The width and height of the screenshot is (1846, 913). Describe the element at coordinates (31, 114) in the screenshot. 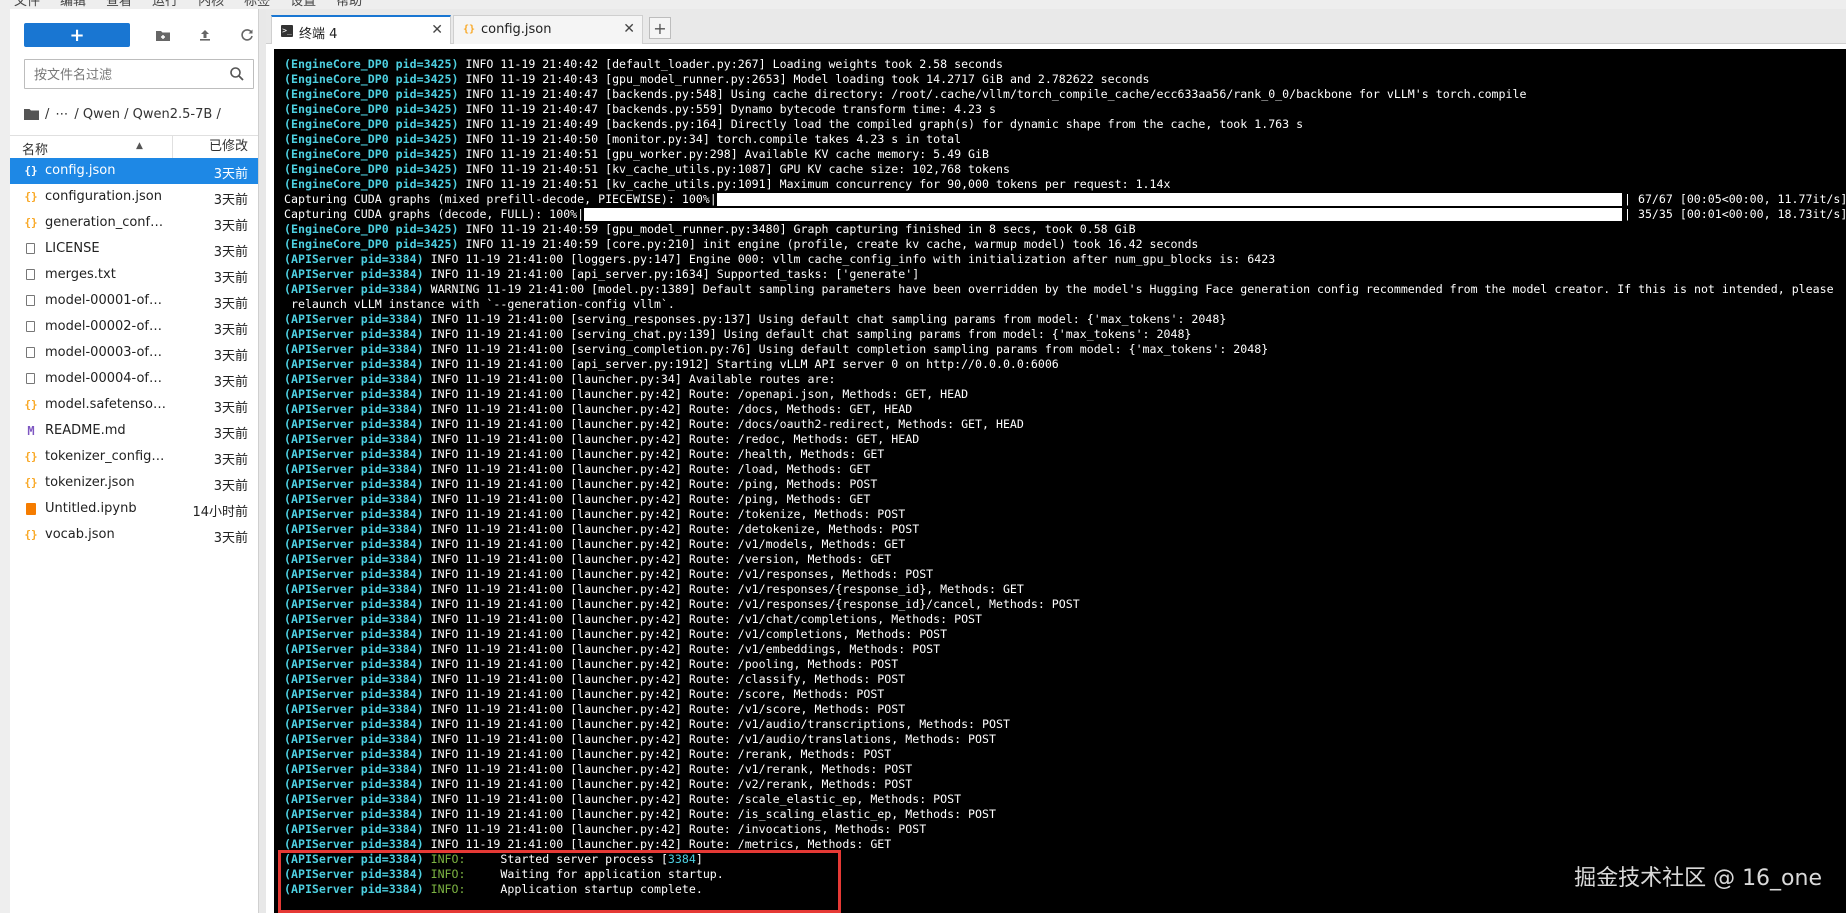

I see `folder-icon` at that location.